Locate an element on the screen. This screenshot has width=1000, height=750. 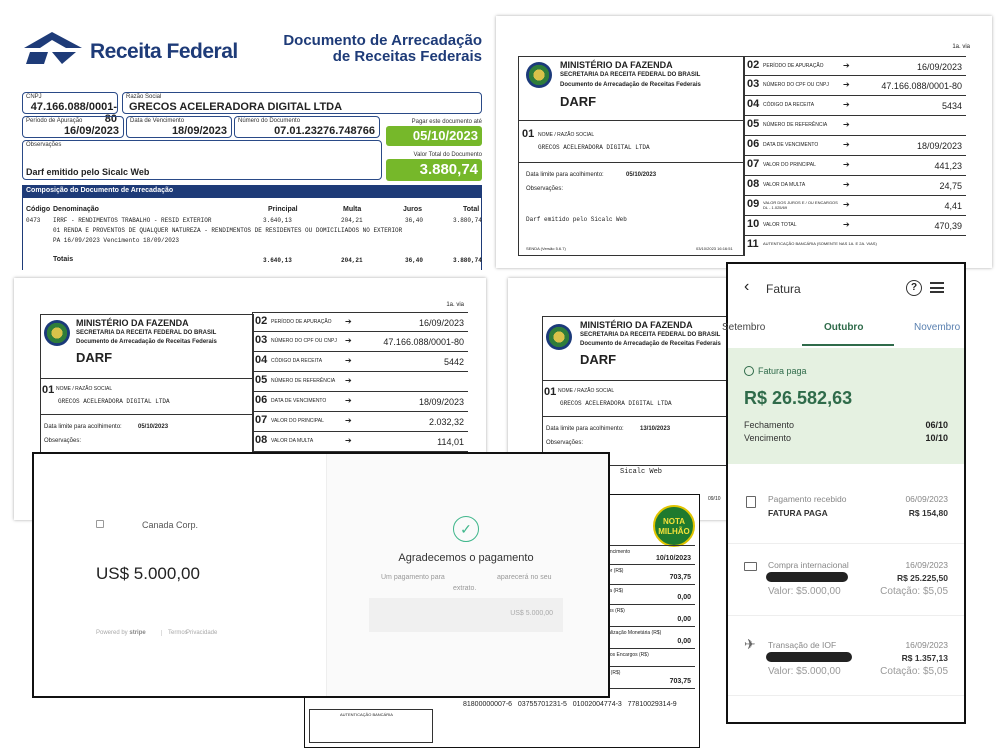
fatura-status: Fatura paga is located at coordinates (782, 371).